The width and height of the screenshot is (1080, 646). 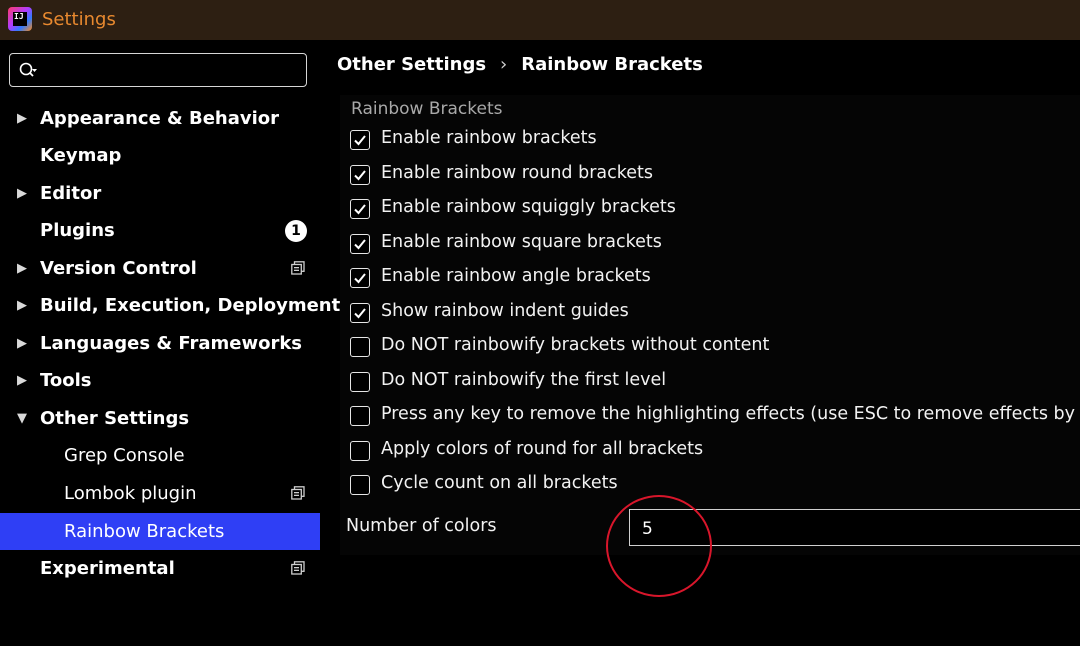 I want to click on sidebar-item-lombok-plugin: Lombok plugin, so click(x=160, y=493).